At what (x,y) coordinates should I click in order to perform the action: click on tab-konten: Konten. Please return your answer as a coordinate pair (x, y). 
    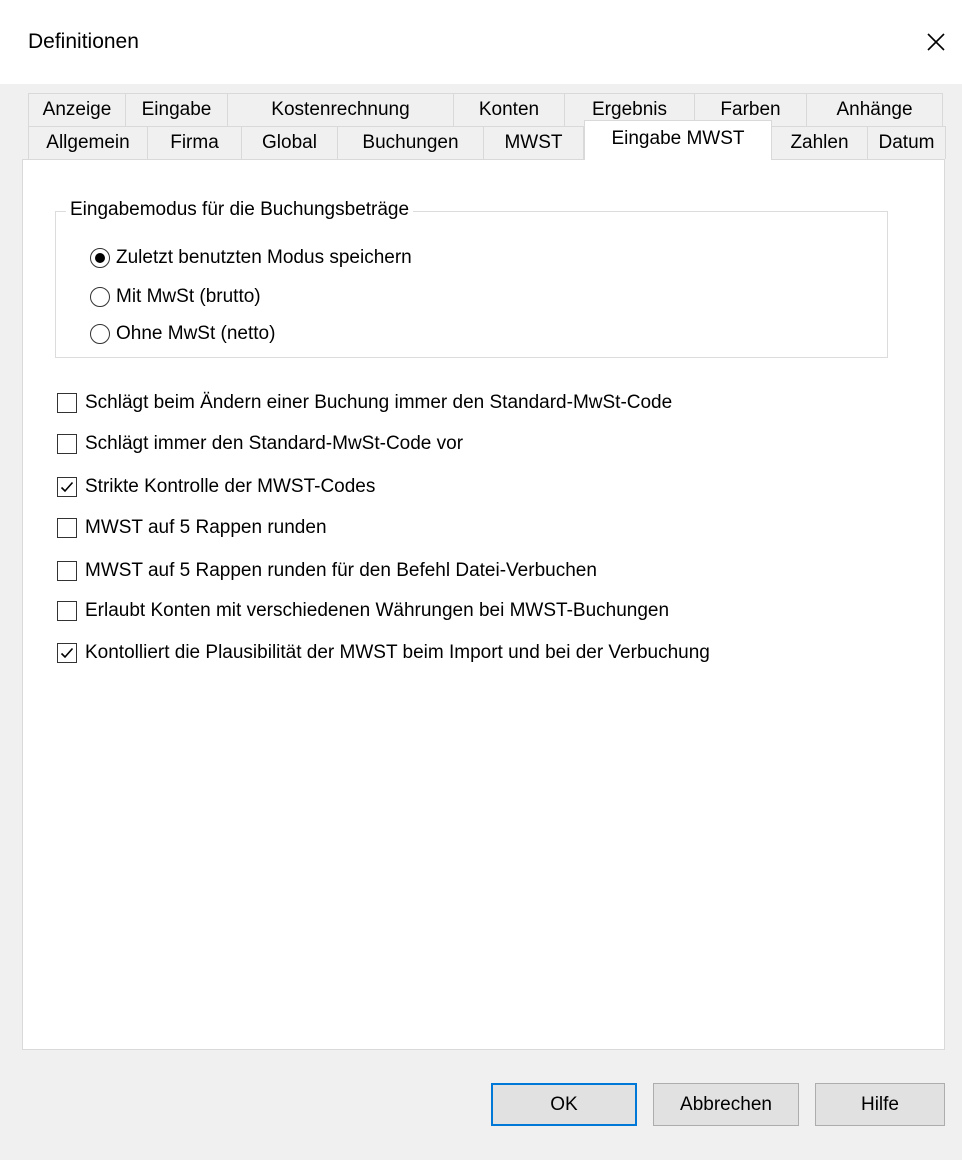
    Looking at the image, I should click on (509, 109).